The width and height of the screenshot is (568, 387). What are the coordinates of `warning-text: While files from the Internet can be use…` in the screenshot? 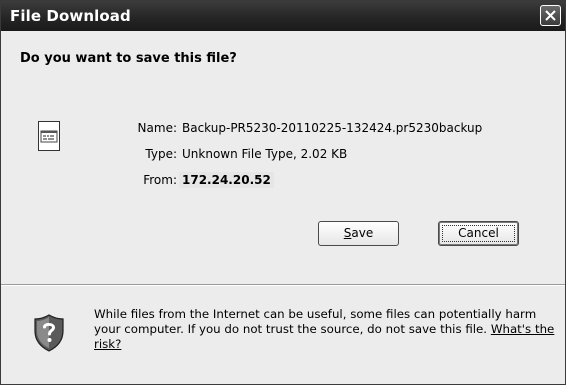 It's located at (315, 321).